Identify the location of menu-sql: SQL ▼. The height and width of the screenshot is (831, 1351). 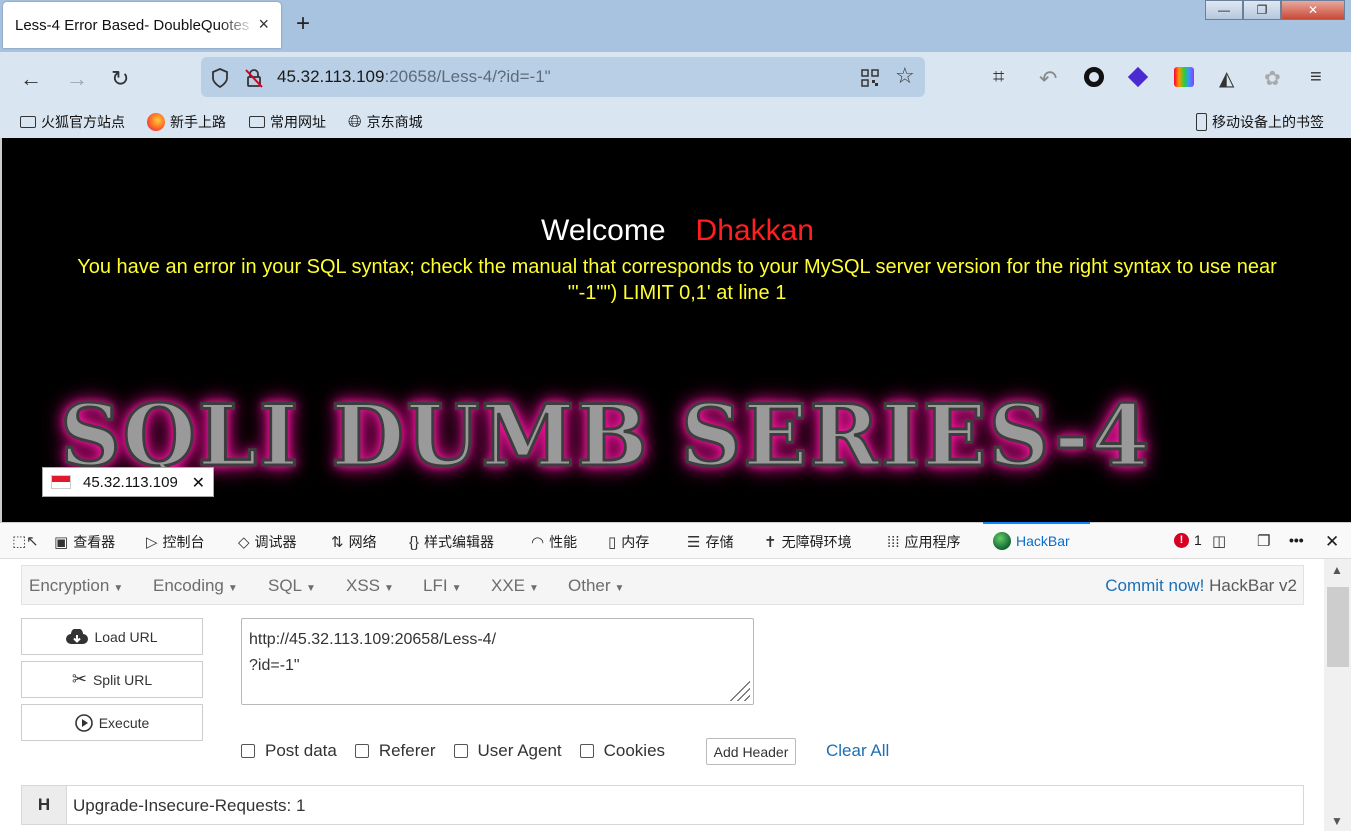
(292, 586).